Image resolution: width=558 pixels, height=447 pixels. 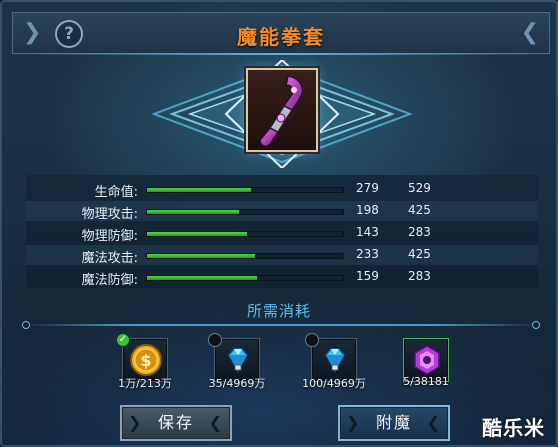 I want to click on save-button-label: 保存, so click(x=175, y=422).